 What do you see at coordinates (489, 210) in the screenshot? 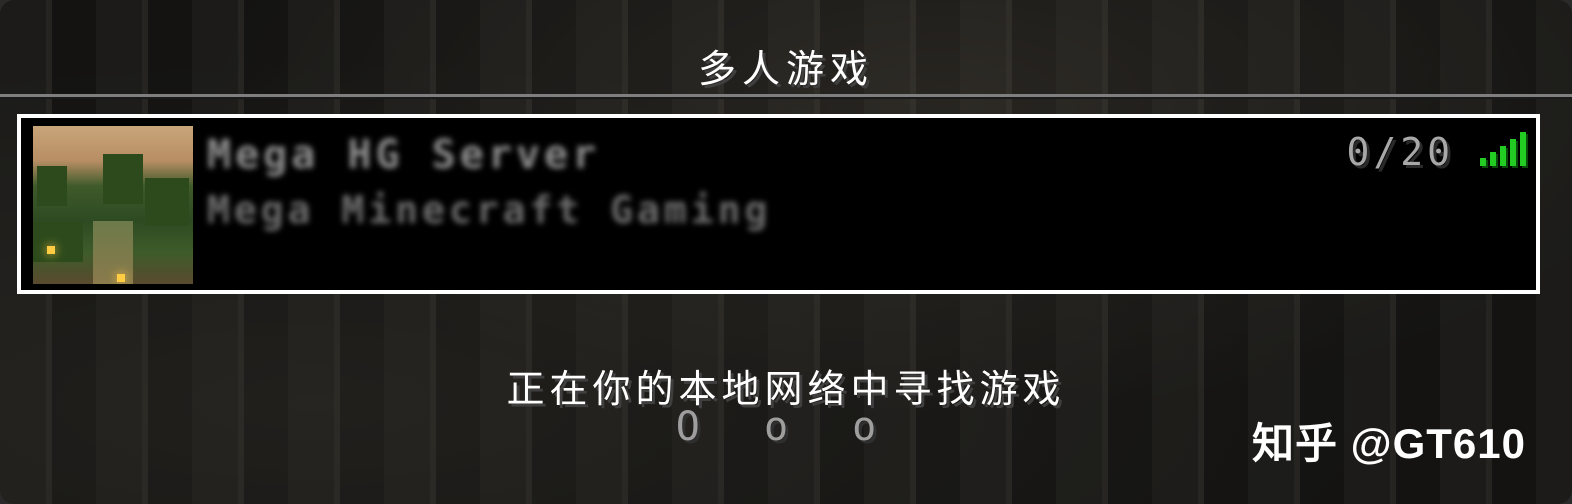
I see `server-motd: Mega Minecraft Gaming` at bounding box center [489, 210].